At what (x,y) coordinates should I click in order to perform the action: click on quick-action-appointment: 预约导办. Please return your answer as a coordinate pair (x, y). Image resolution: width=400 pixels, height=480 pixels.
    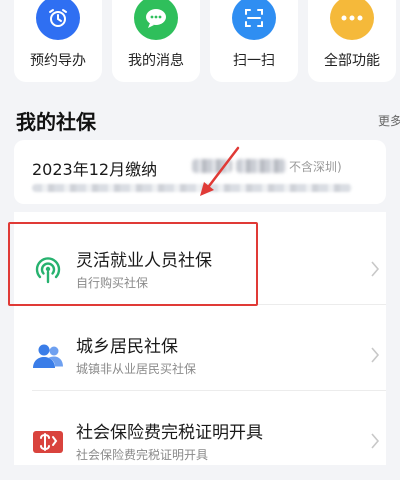
    Looking at the image, I should click on (58, 41).